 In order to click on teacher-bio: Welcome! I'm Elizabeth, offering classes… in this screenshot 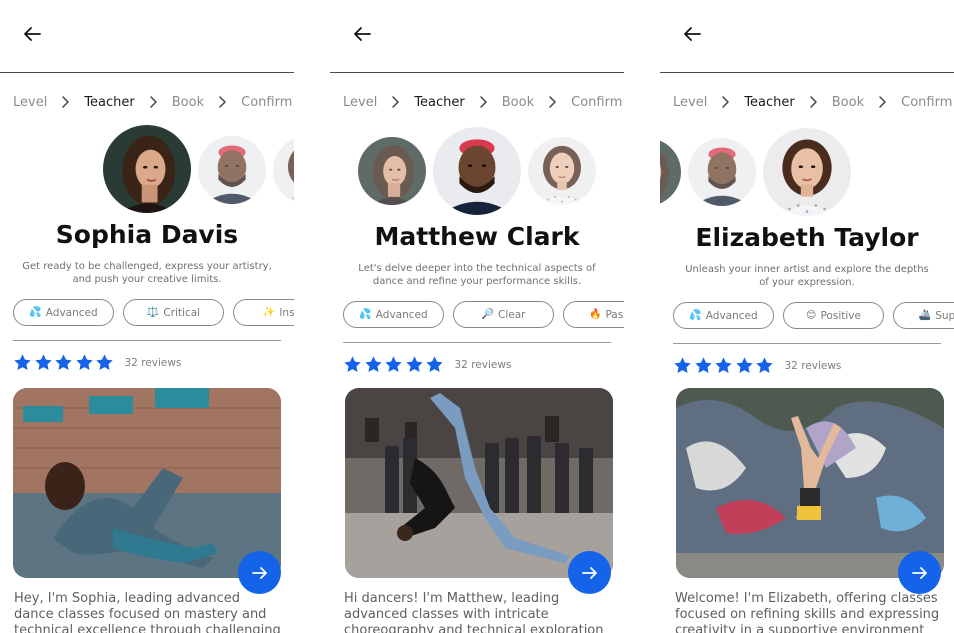, I will do `click(807, 612)`.